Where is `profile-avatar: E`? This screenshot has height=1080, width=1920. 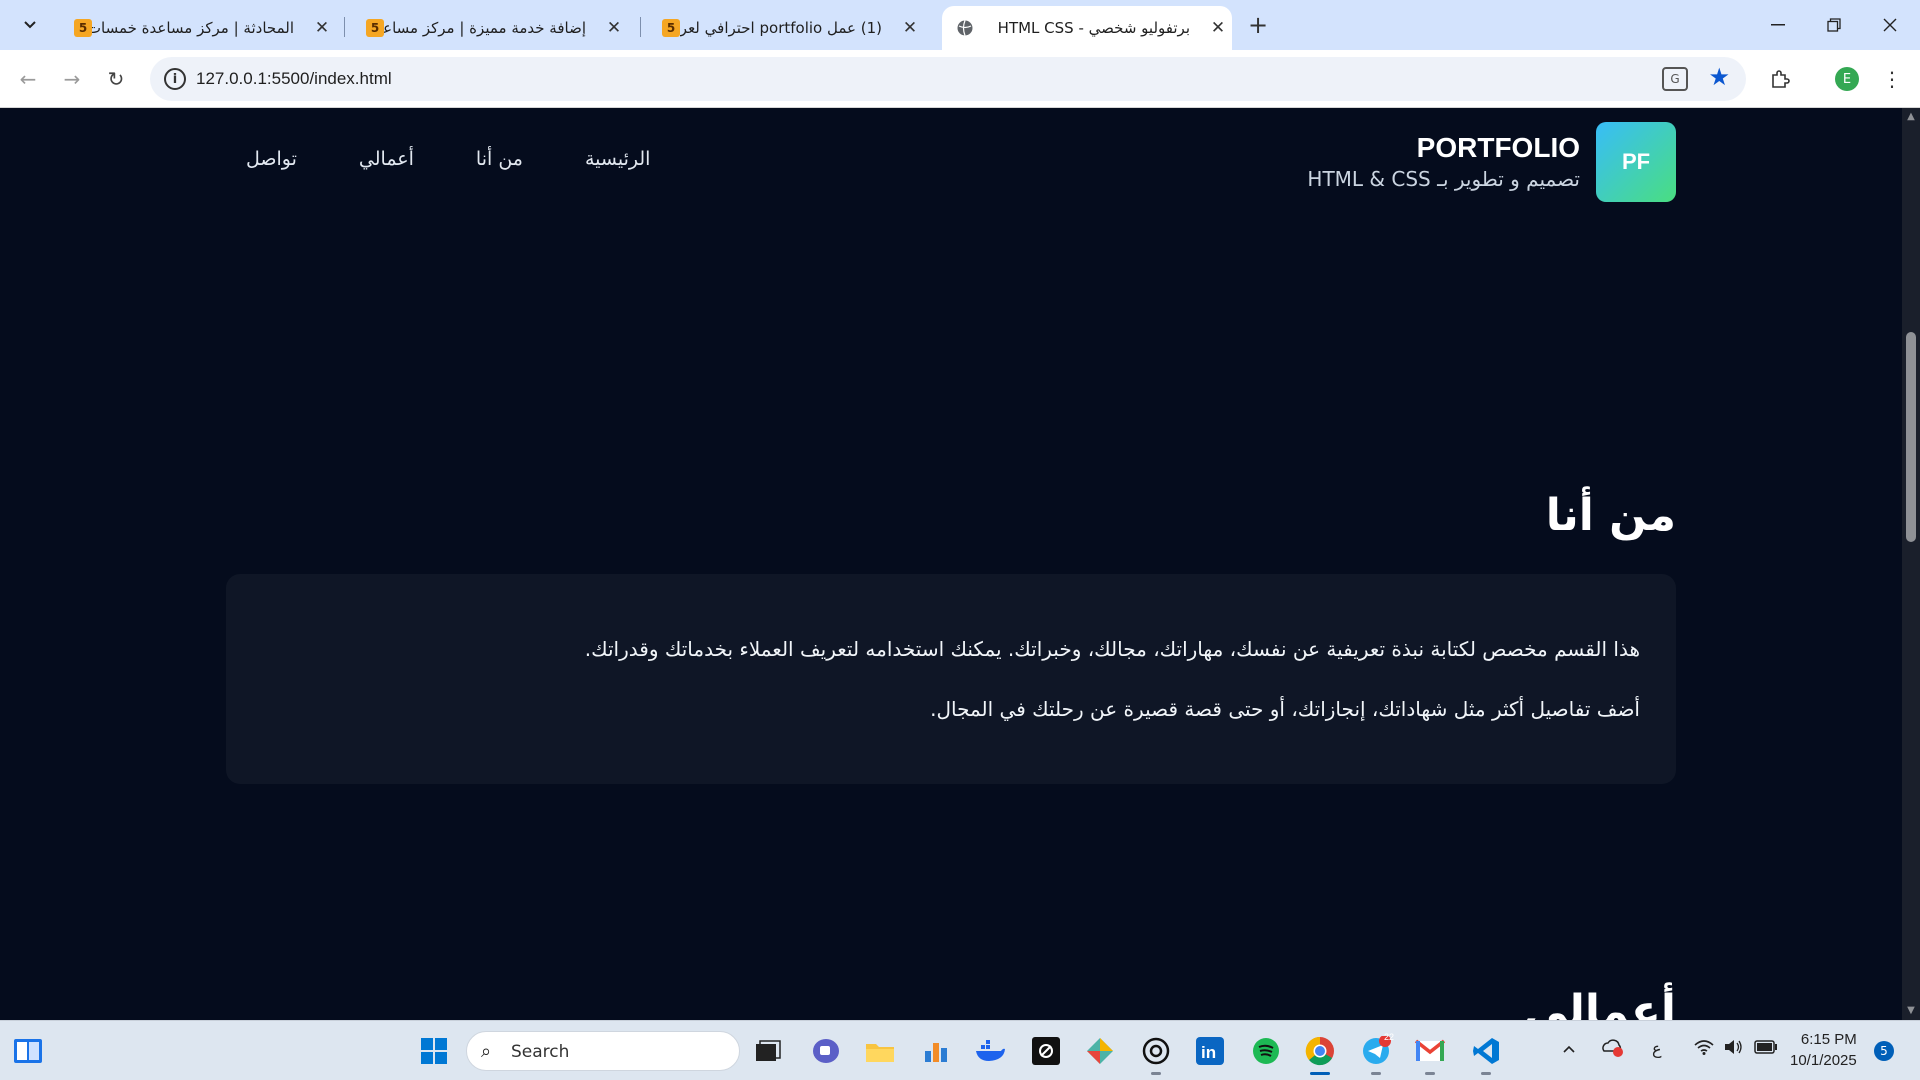 profile-avatar: E is located at coordinates (1847, 79).